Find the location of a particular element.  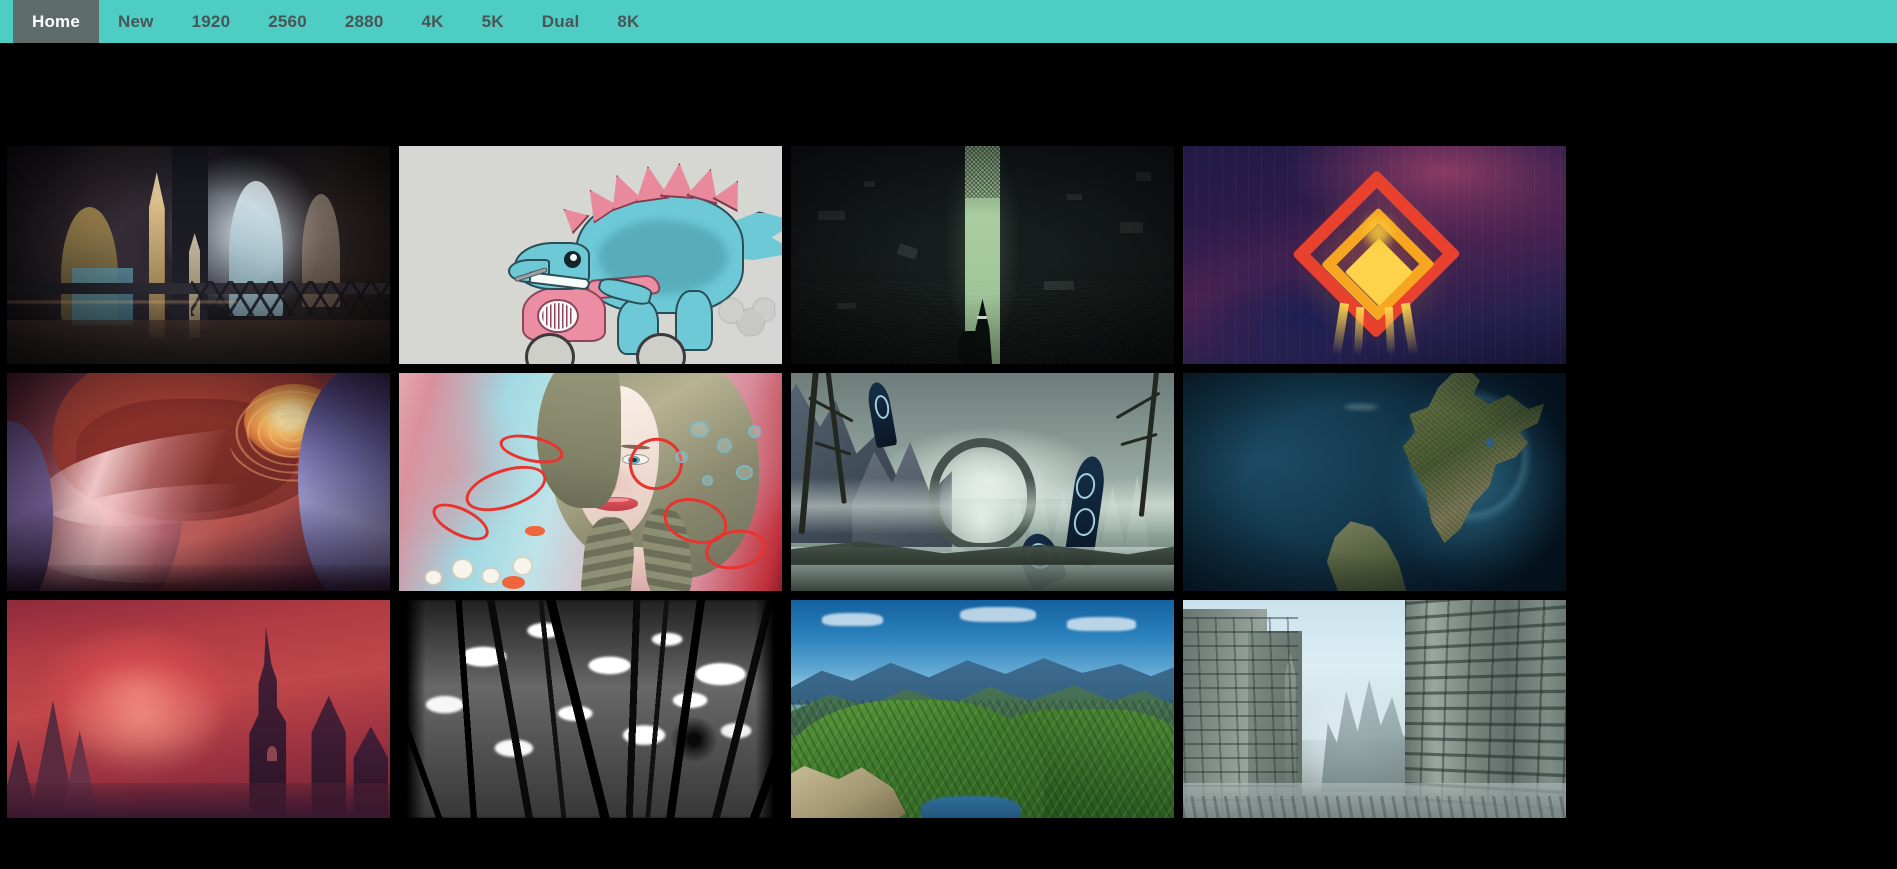

nav-item-8k: 8K is located at coordinates (628, 21).